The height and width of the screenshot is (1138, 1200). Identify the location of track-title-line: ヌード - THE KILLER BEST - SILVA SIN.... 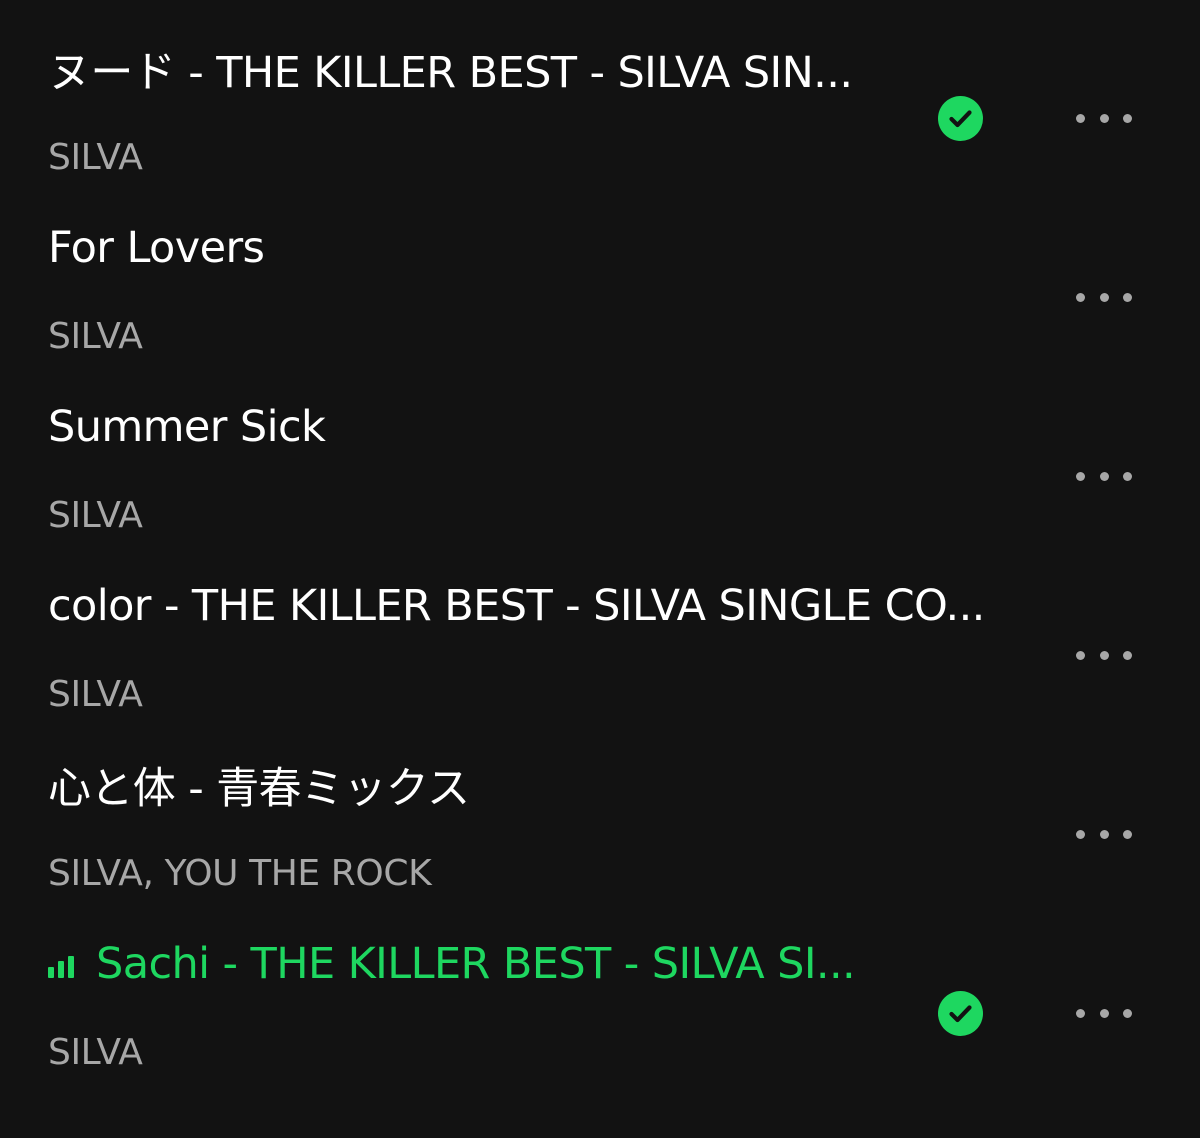
(450, 69).